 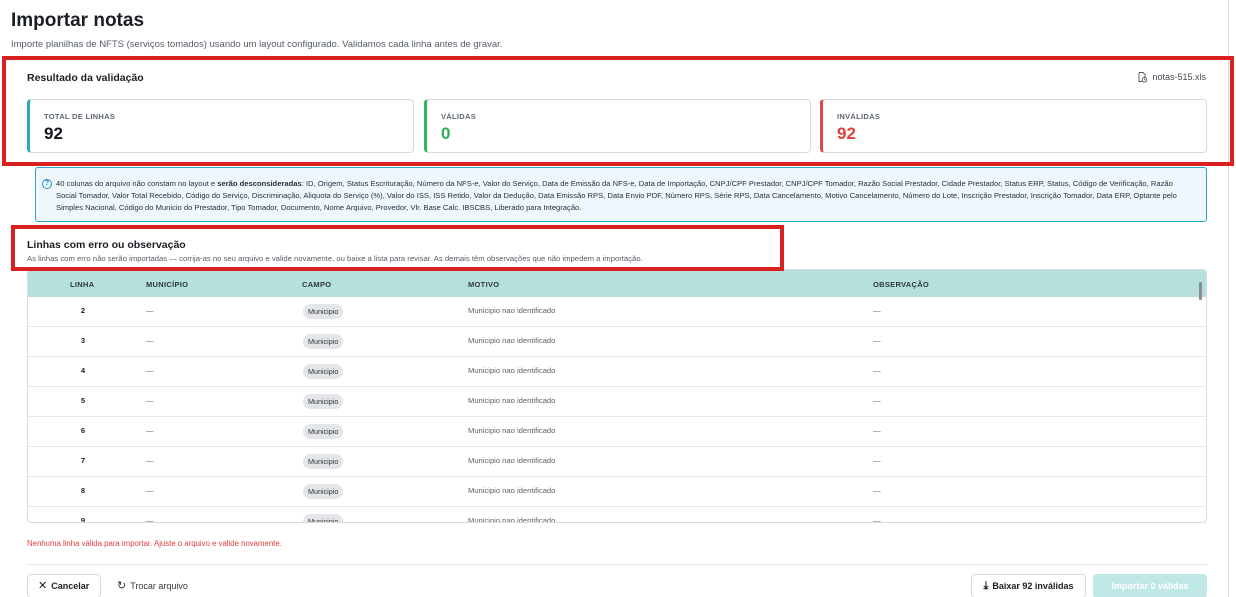 I want to click on header-campo: CAMPO, so click(x=317, y=284).